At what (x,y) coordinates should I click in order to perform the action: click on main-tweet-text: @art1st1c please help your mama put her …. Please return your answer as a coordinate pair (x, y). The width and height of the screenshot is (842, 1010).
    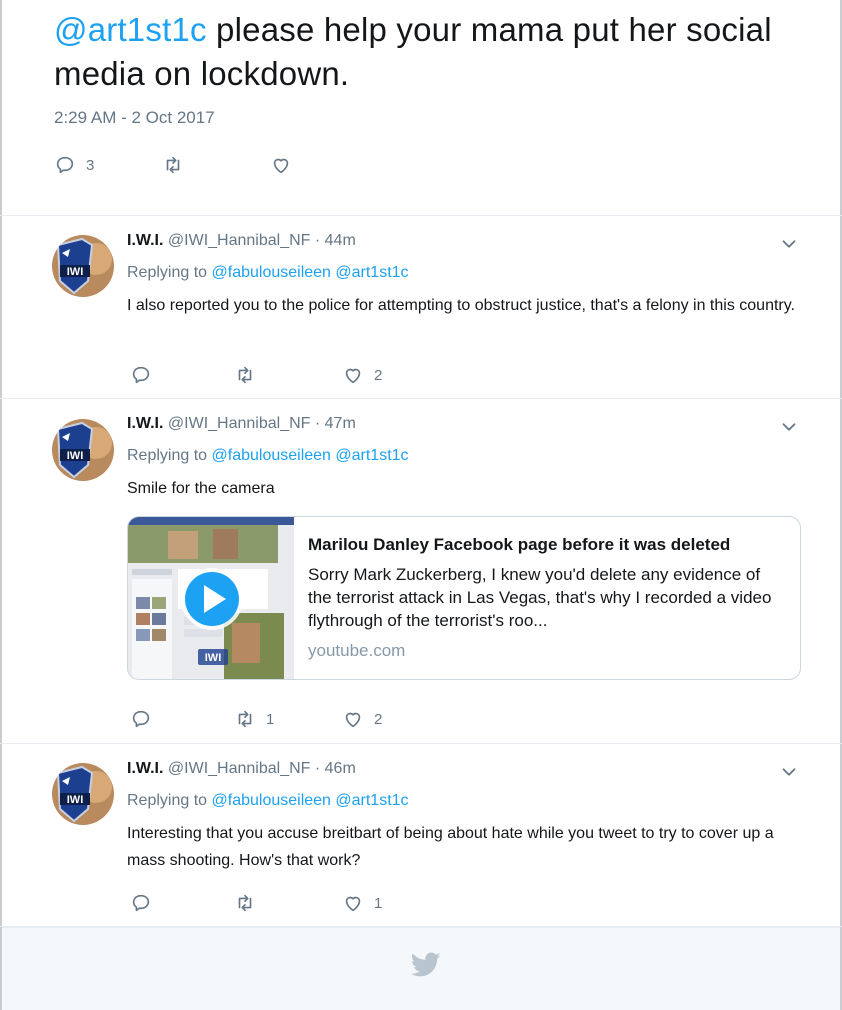
    Looking at the image, I should click on (434, 52).